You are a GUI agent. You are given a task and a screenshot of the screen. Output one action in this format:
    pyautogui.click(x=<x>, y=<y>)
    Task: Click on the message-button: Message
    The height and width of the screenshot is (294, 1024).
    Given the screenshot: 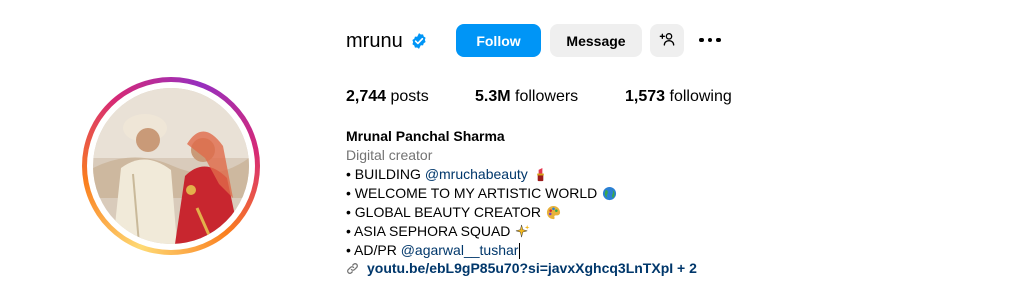 What is the action you would take?
    pyautogui.click(x=596, y=40)
    